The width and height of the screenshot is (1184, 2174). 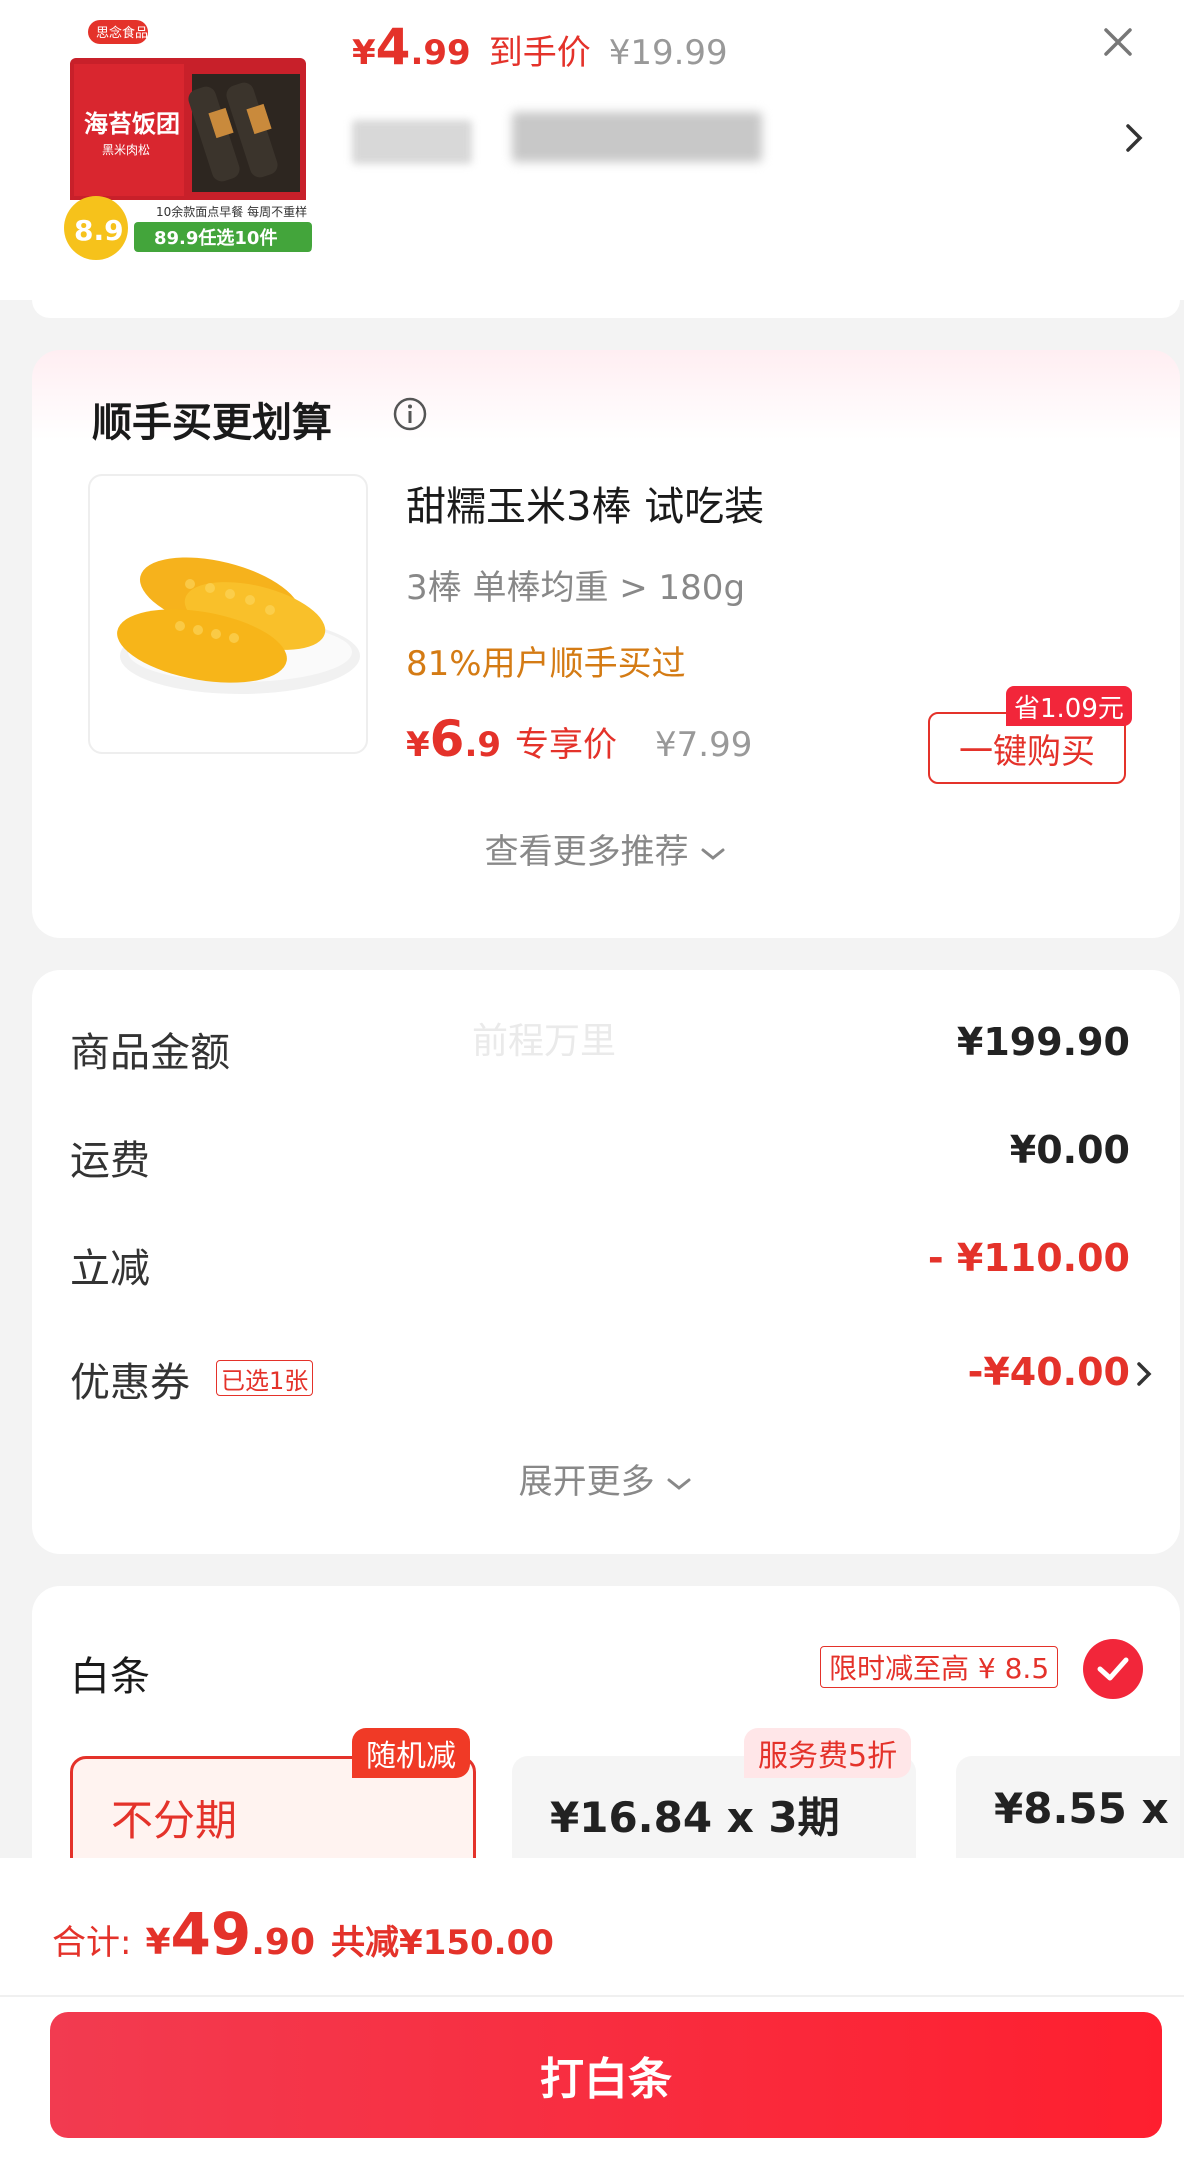 I want to click on check-icon, so click(x=1113, y=1669).